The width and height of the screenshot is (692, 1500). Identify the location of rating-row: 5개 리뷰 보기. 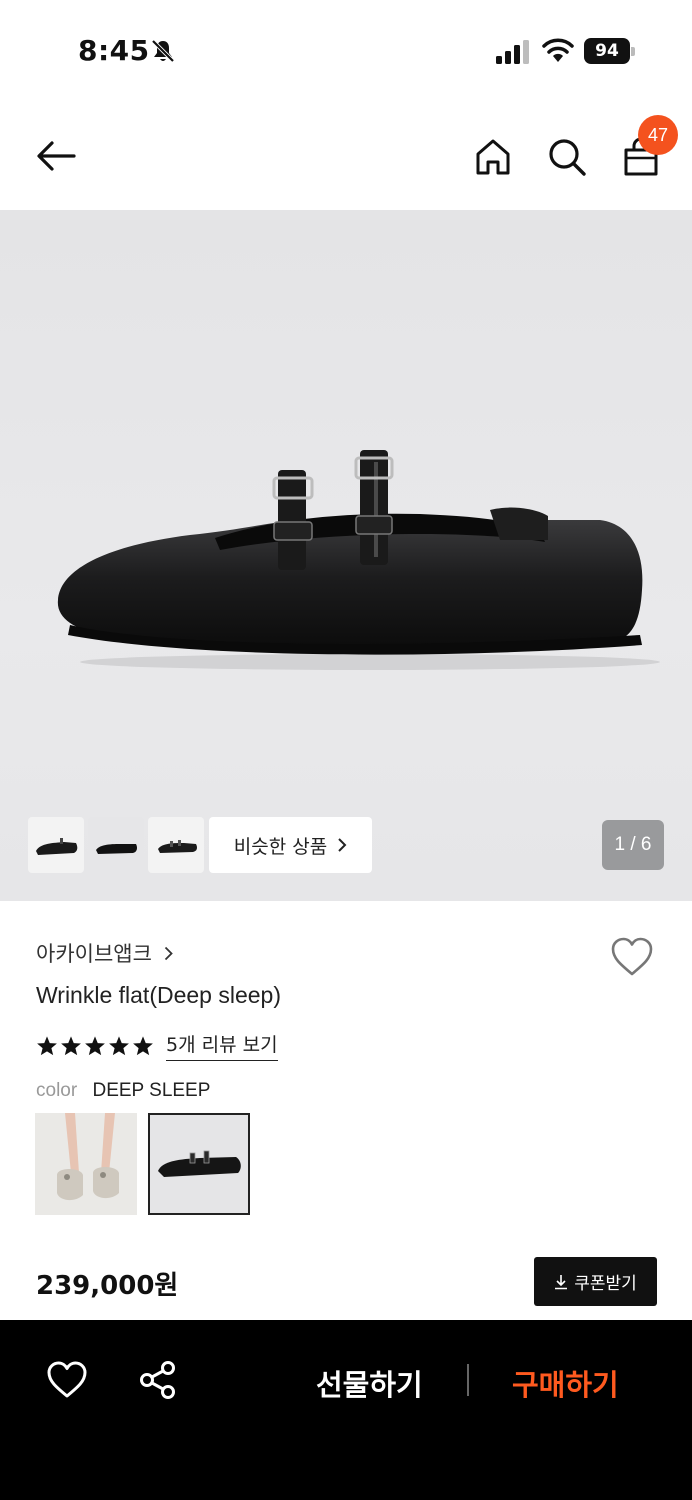
(157, 1045).